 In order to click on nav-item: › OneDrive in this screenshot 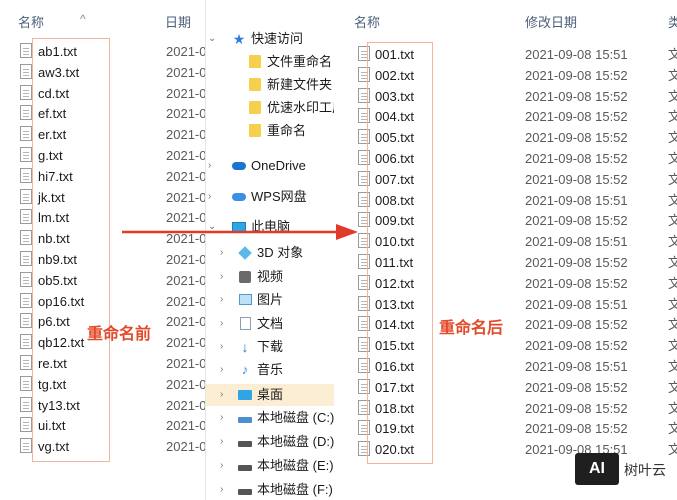, I will do `click(270, 166)`.